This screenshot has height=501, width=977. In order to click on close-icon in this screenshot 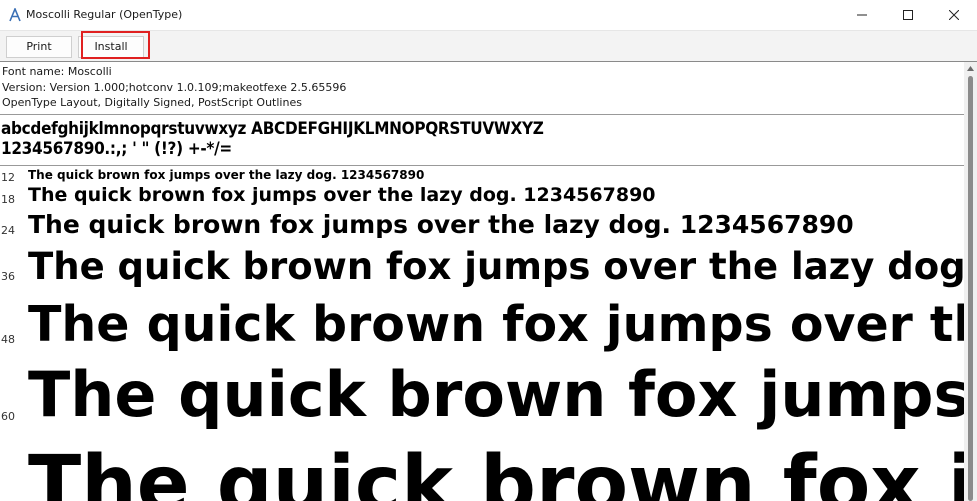, I will do `click(954, 15)`.